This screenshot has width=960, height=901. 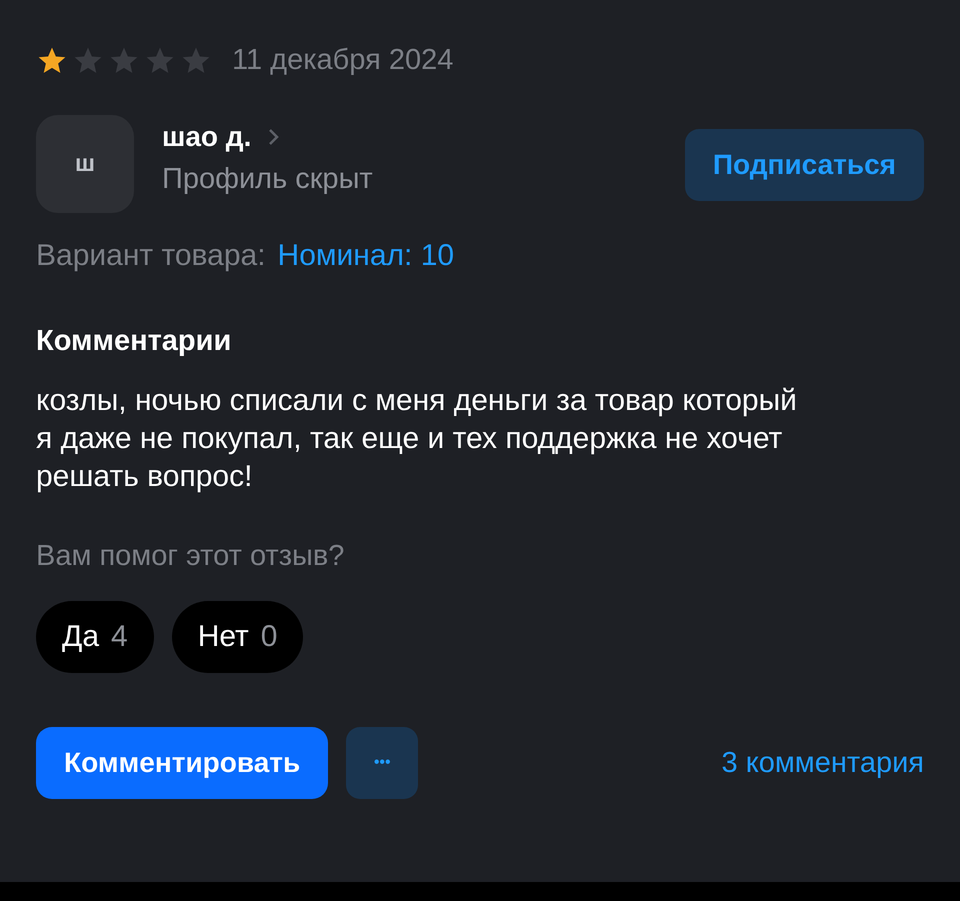 What do you see at coordinates (417, 439) in the screenshot?
I see `review-text: козлы, ночью списали с меня деньги за товар который я даже не покупал, так еще и тех поддержка не хочет решать вопрос!` at bounding box center [417, 439].